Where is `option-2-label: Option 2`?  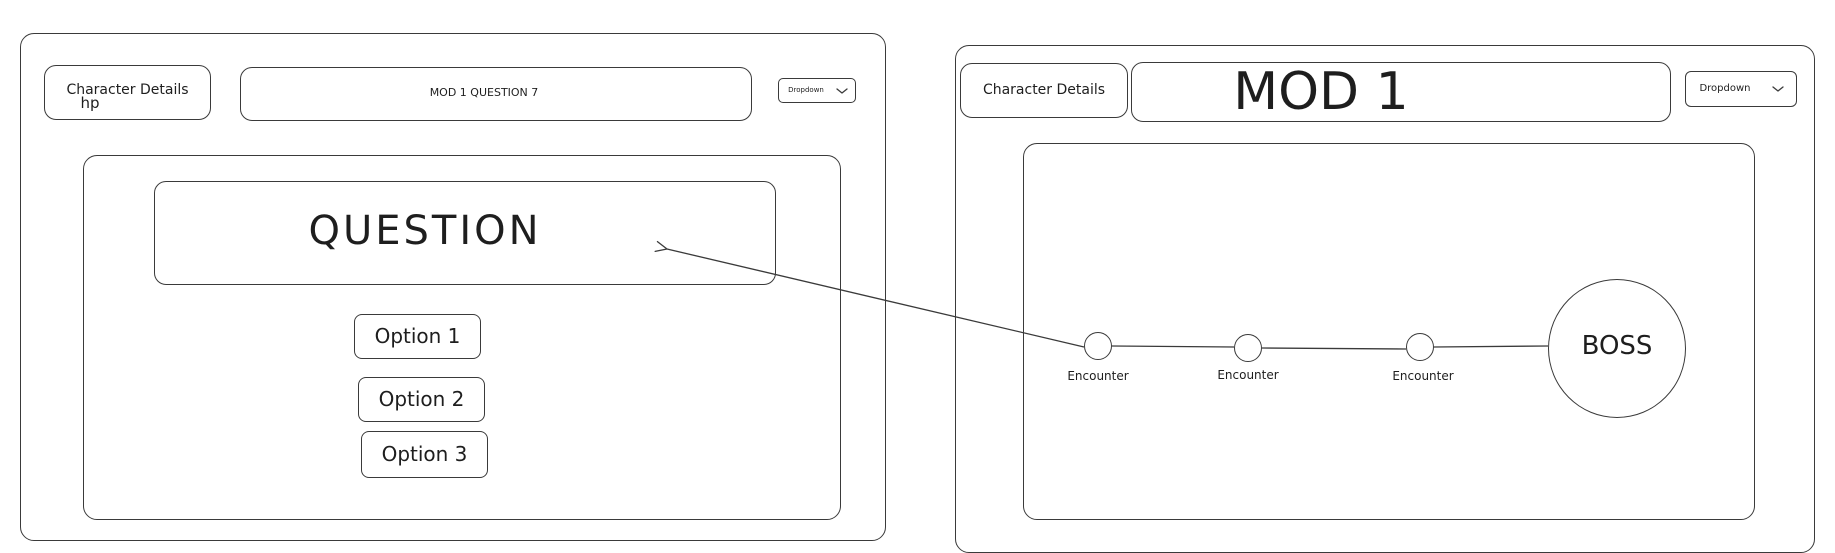
option-2-label: Option 2 is located at coordinates (421, 399).